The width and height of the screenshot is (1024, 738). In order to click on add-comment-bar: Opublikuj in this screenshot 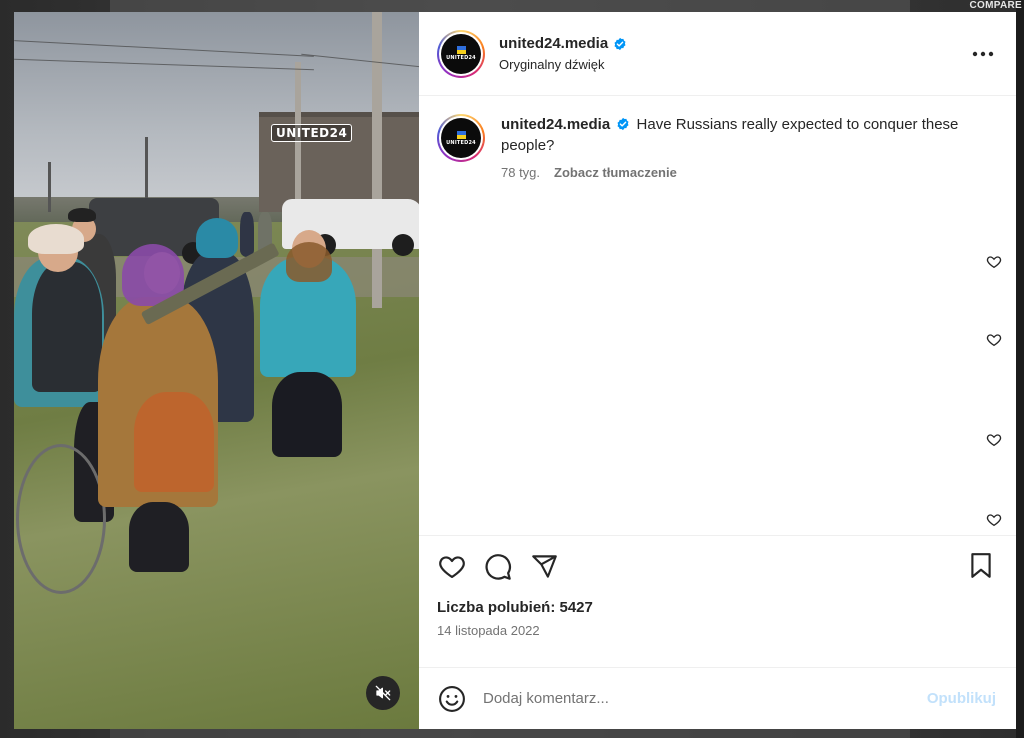, I will do `click(717, 698)`.